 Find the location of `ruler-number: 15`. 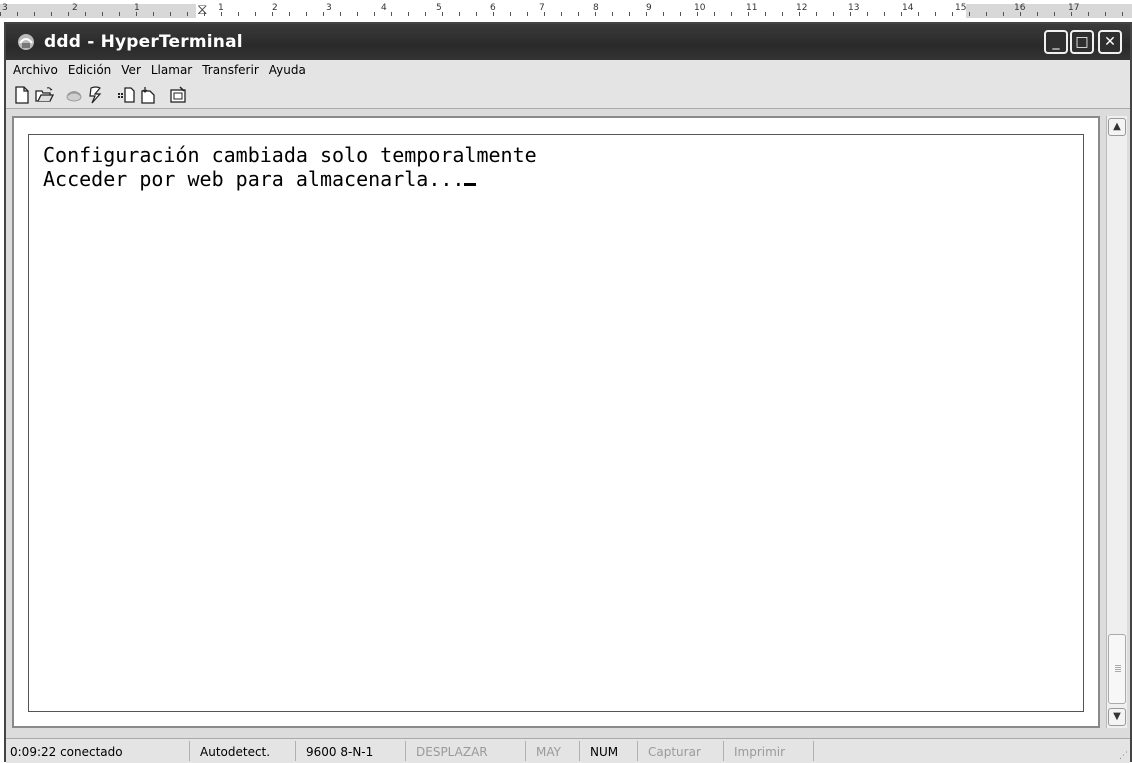

ruler-number: 15 is located at coordinates (961, 8).